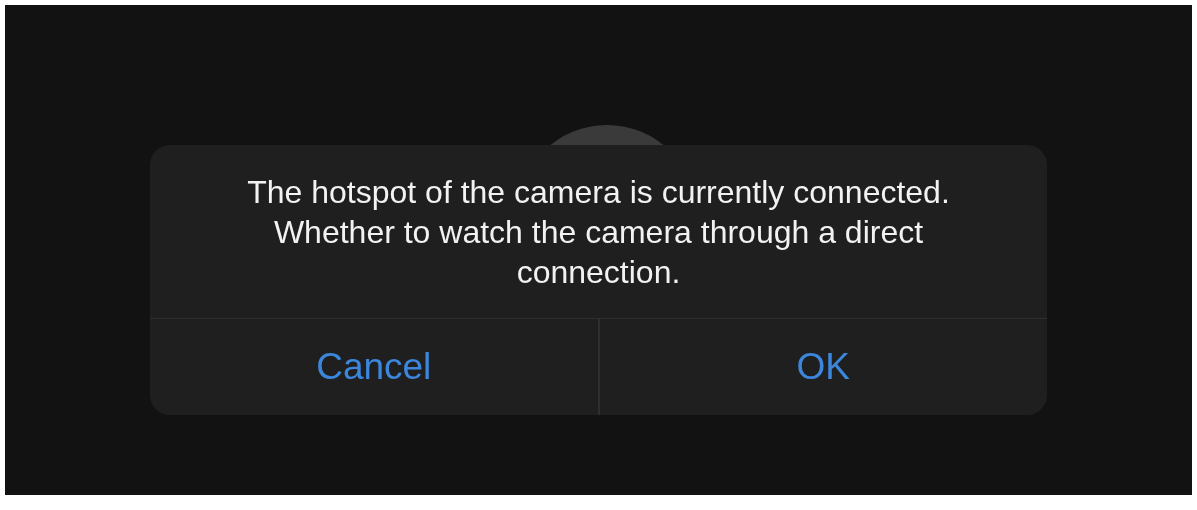  Describe the element at coordinates (374, 367) in the screenshot. I see `cancel-button: Cancel` at that location.